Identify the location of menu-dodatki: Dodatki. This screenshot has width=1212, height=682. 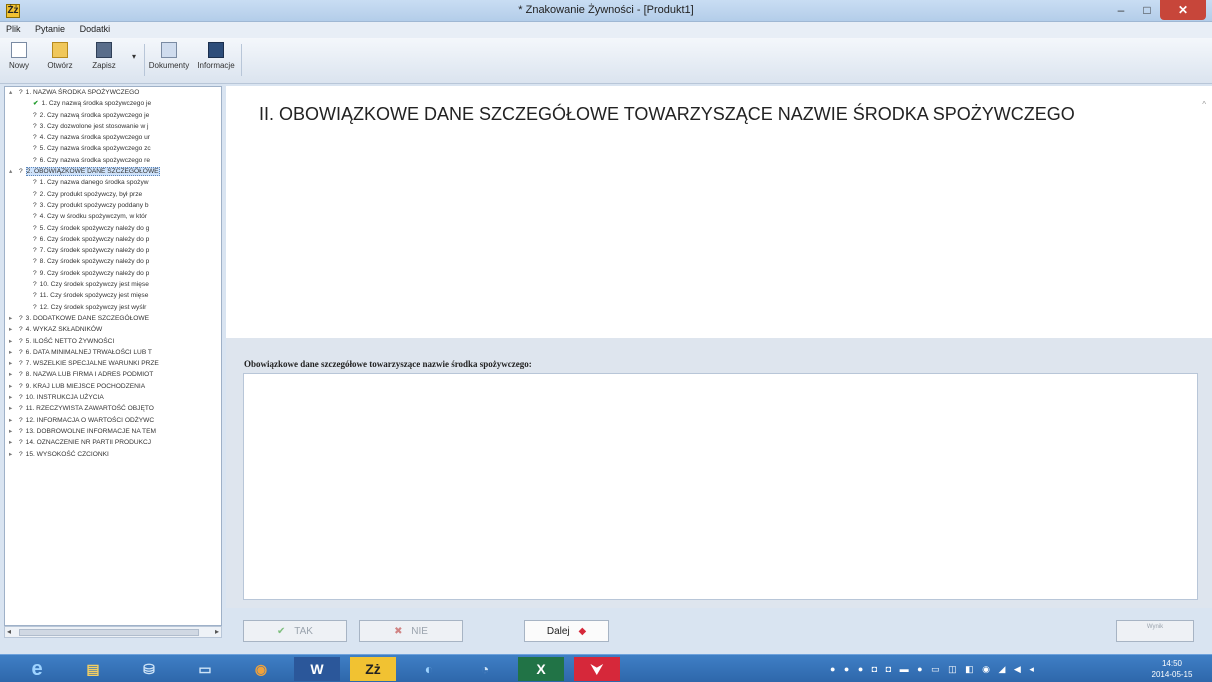
(95, 28).